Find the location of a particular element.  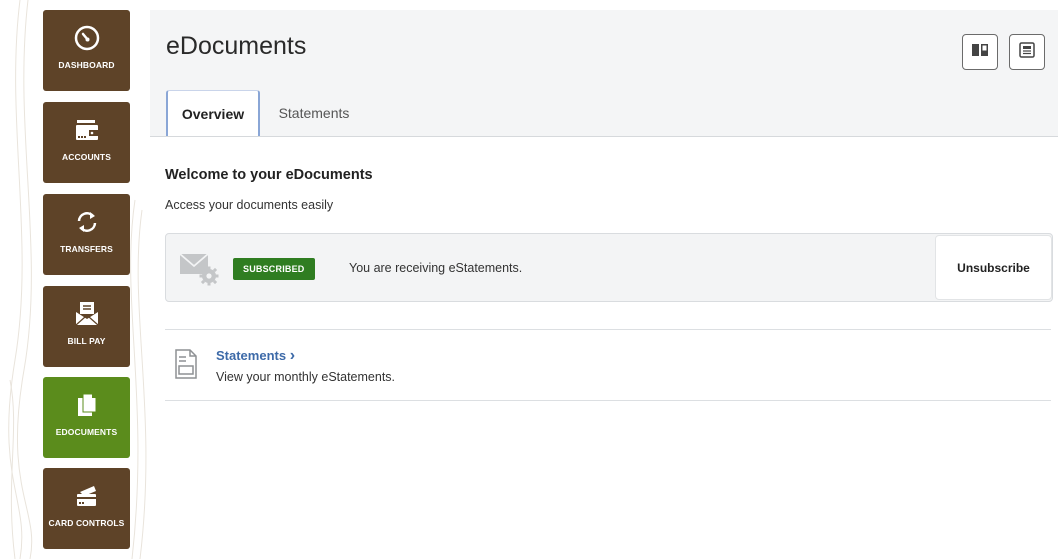

card-controls-icon is located at coordinates (87, 496).